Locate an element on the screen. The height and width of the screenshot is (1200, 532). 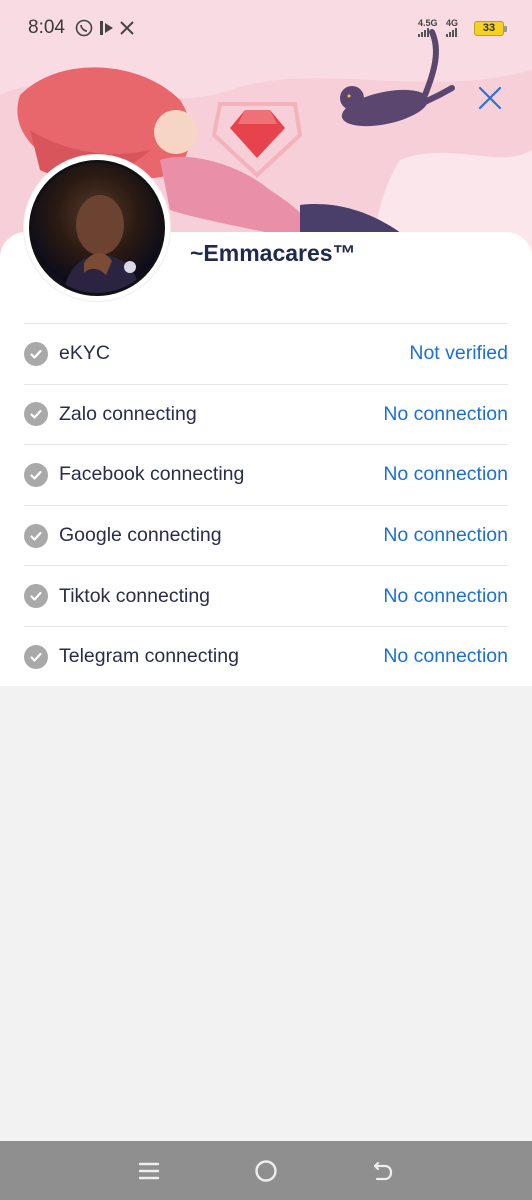
list-item-facebook: Facebook connecting No connection is located at coordinates (266, 474).